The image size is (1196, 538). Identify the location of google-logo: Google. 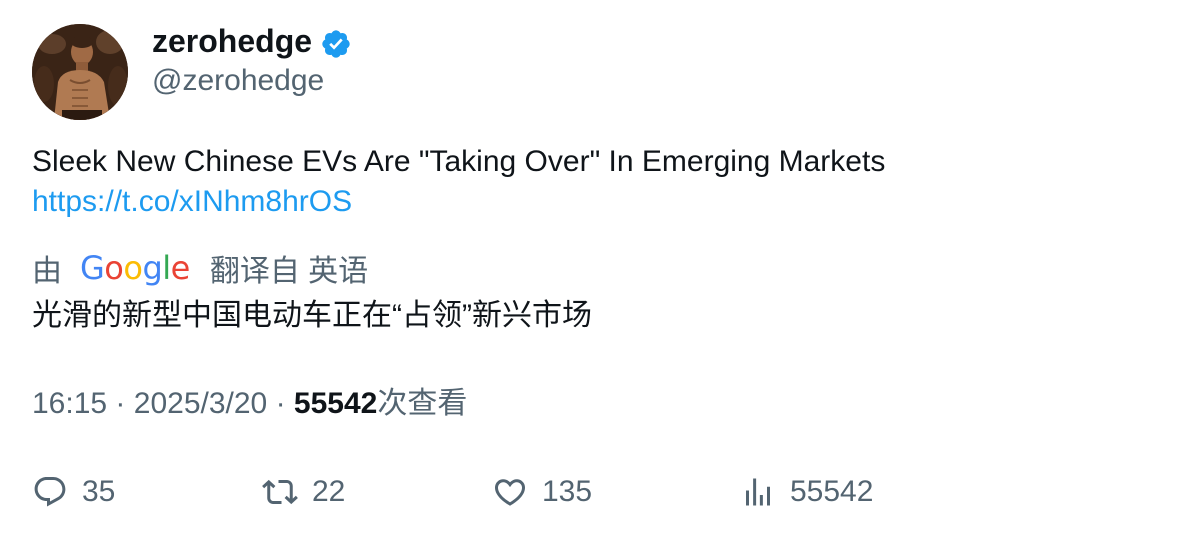
(135, 268).